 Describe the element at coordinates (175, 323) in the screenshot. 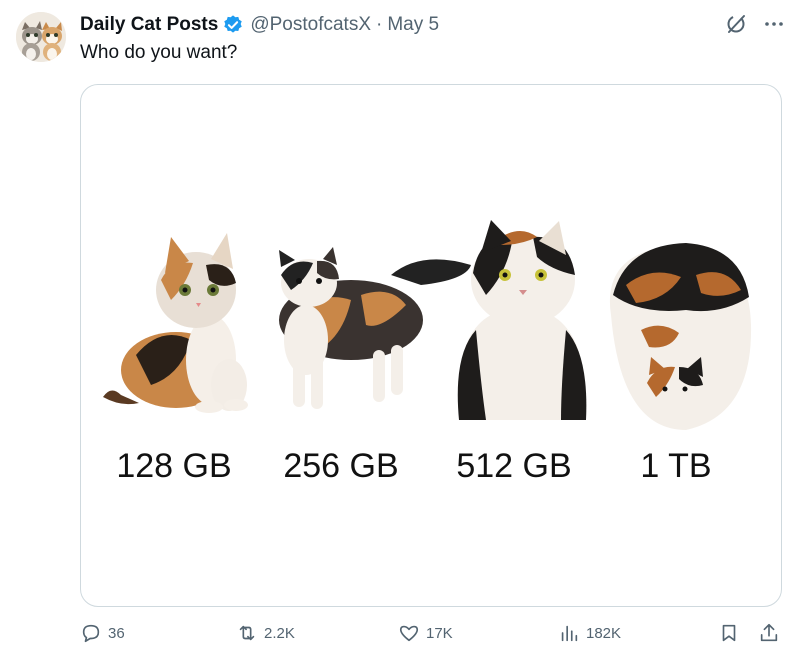

I see `kitten-illustration` at that location.